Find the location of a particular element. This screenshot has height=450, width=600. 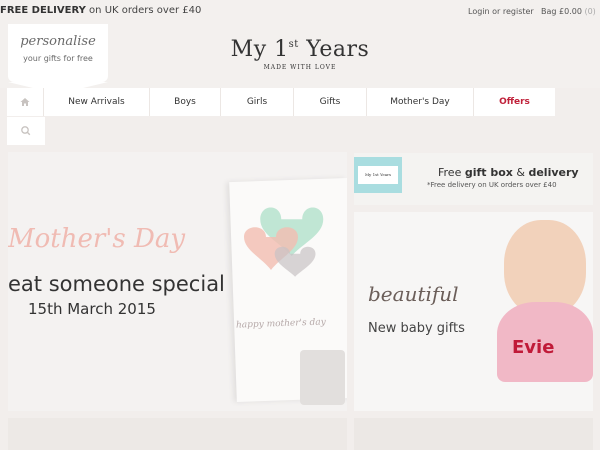

home-icon is located at coordinates (25, 102).